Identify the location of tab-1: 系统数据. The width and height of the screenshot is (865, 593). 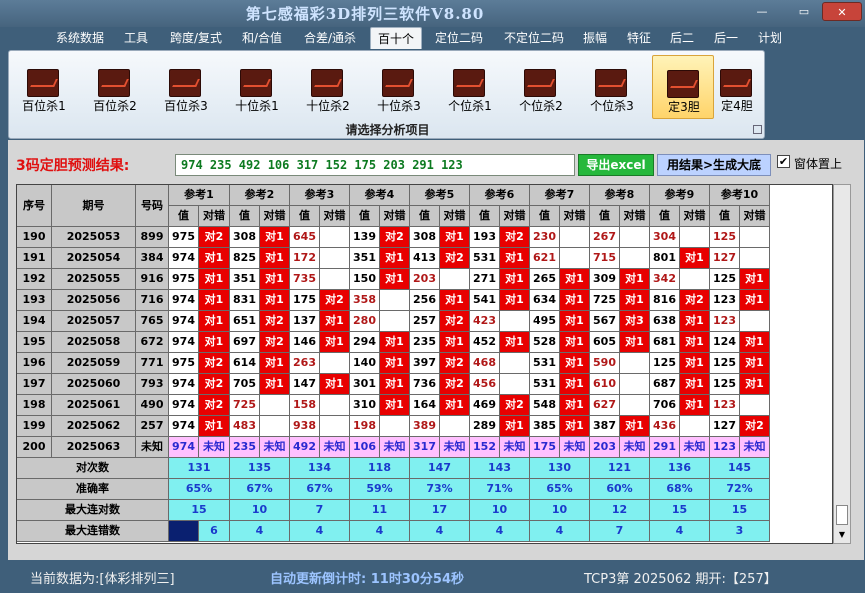
(80, 38).